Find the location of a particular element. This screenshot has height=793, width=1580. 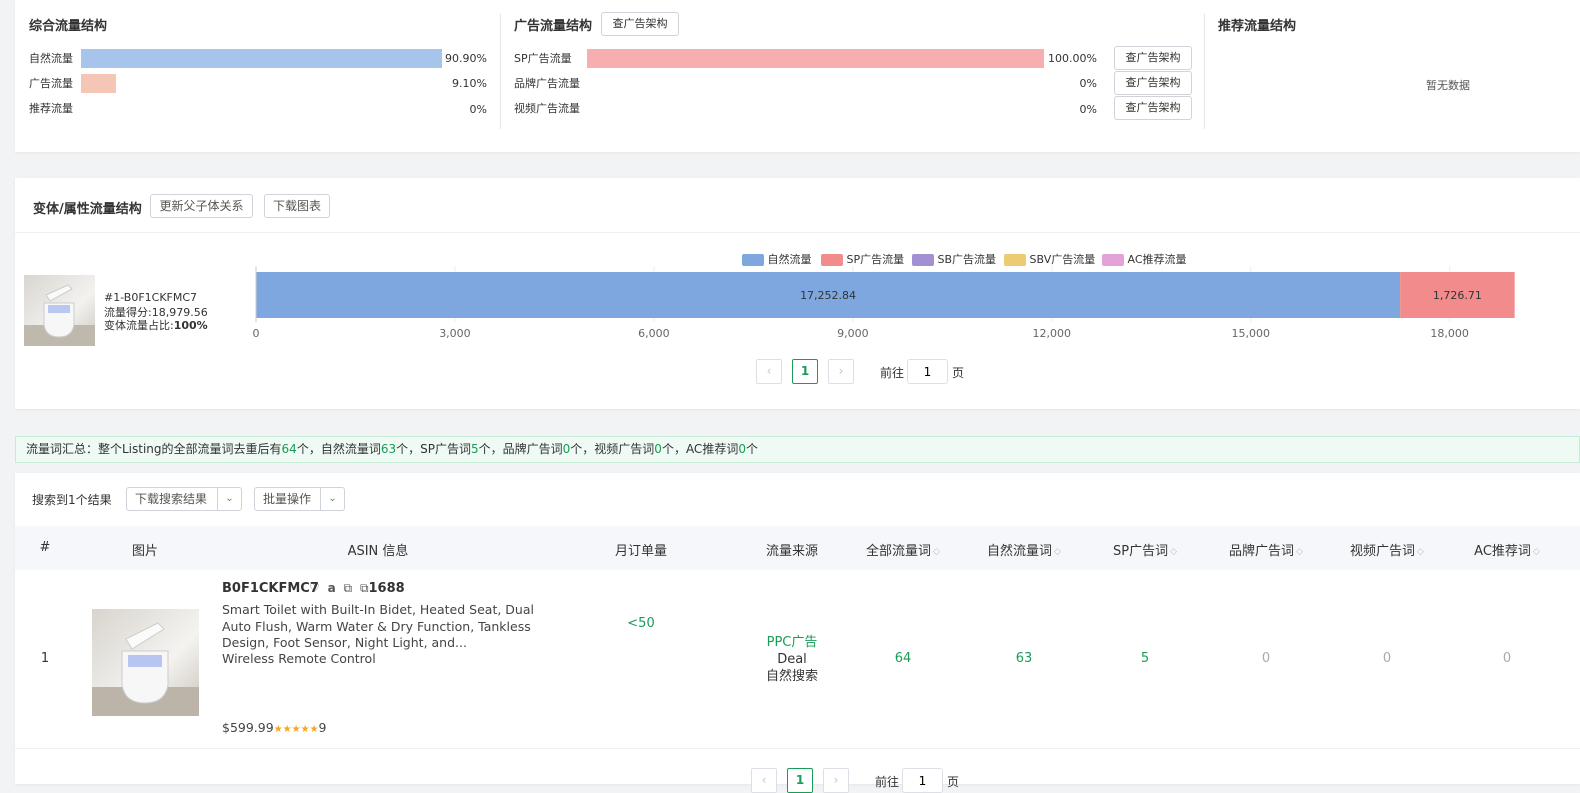

overall-value-recommend: 0% is located at coordinates (478, 109).